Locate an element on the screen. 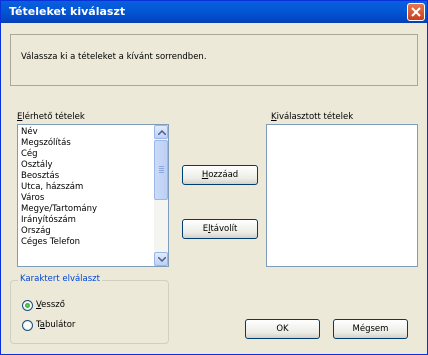 The width and height of the screenshot is (428, 355). separator-group: Karaktert elválaszt Vessző Tabulátor is located at coordinates (89, 309).